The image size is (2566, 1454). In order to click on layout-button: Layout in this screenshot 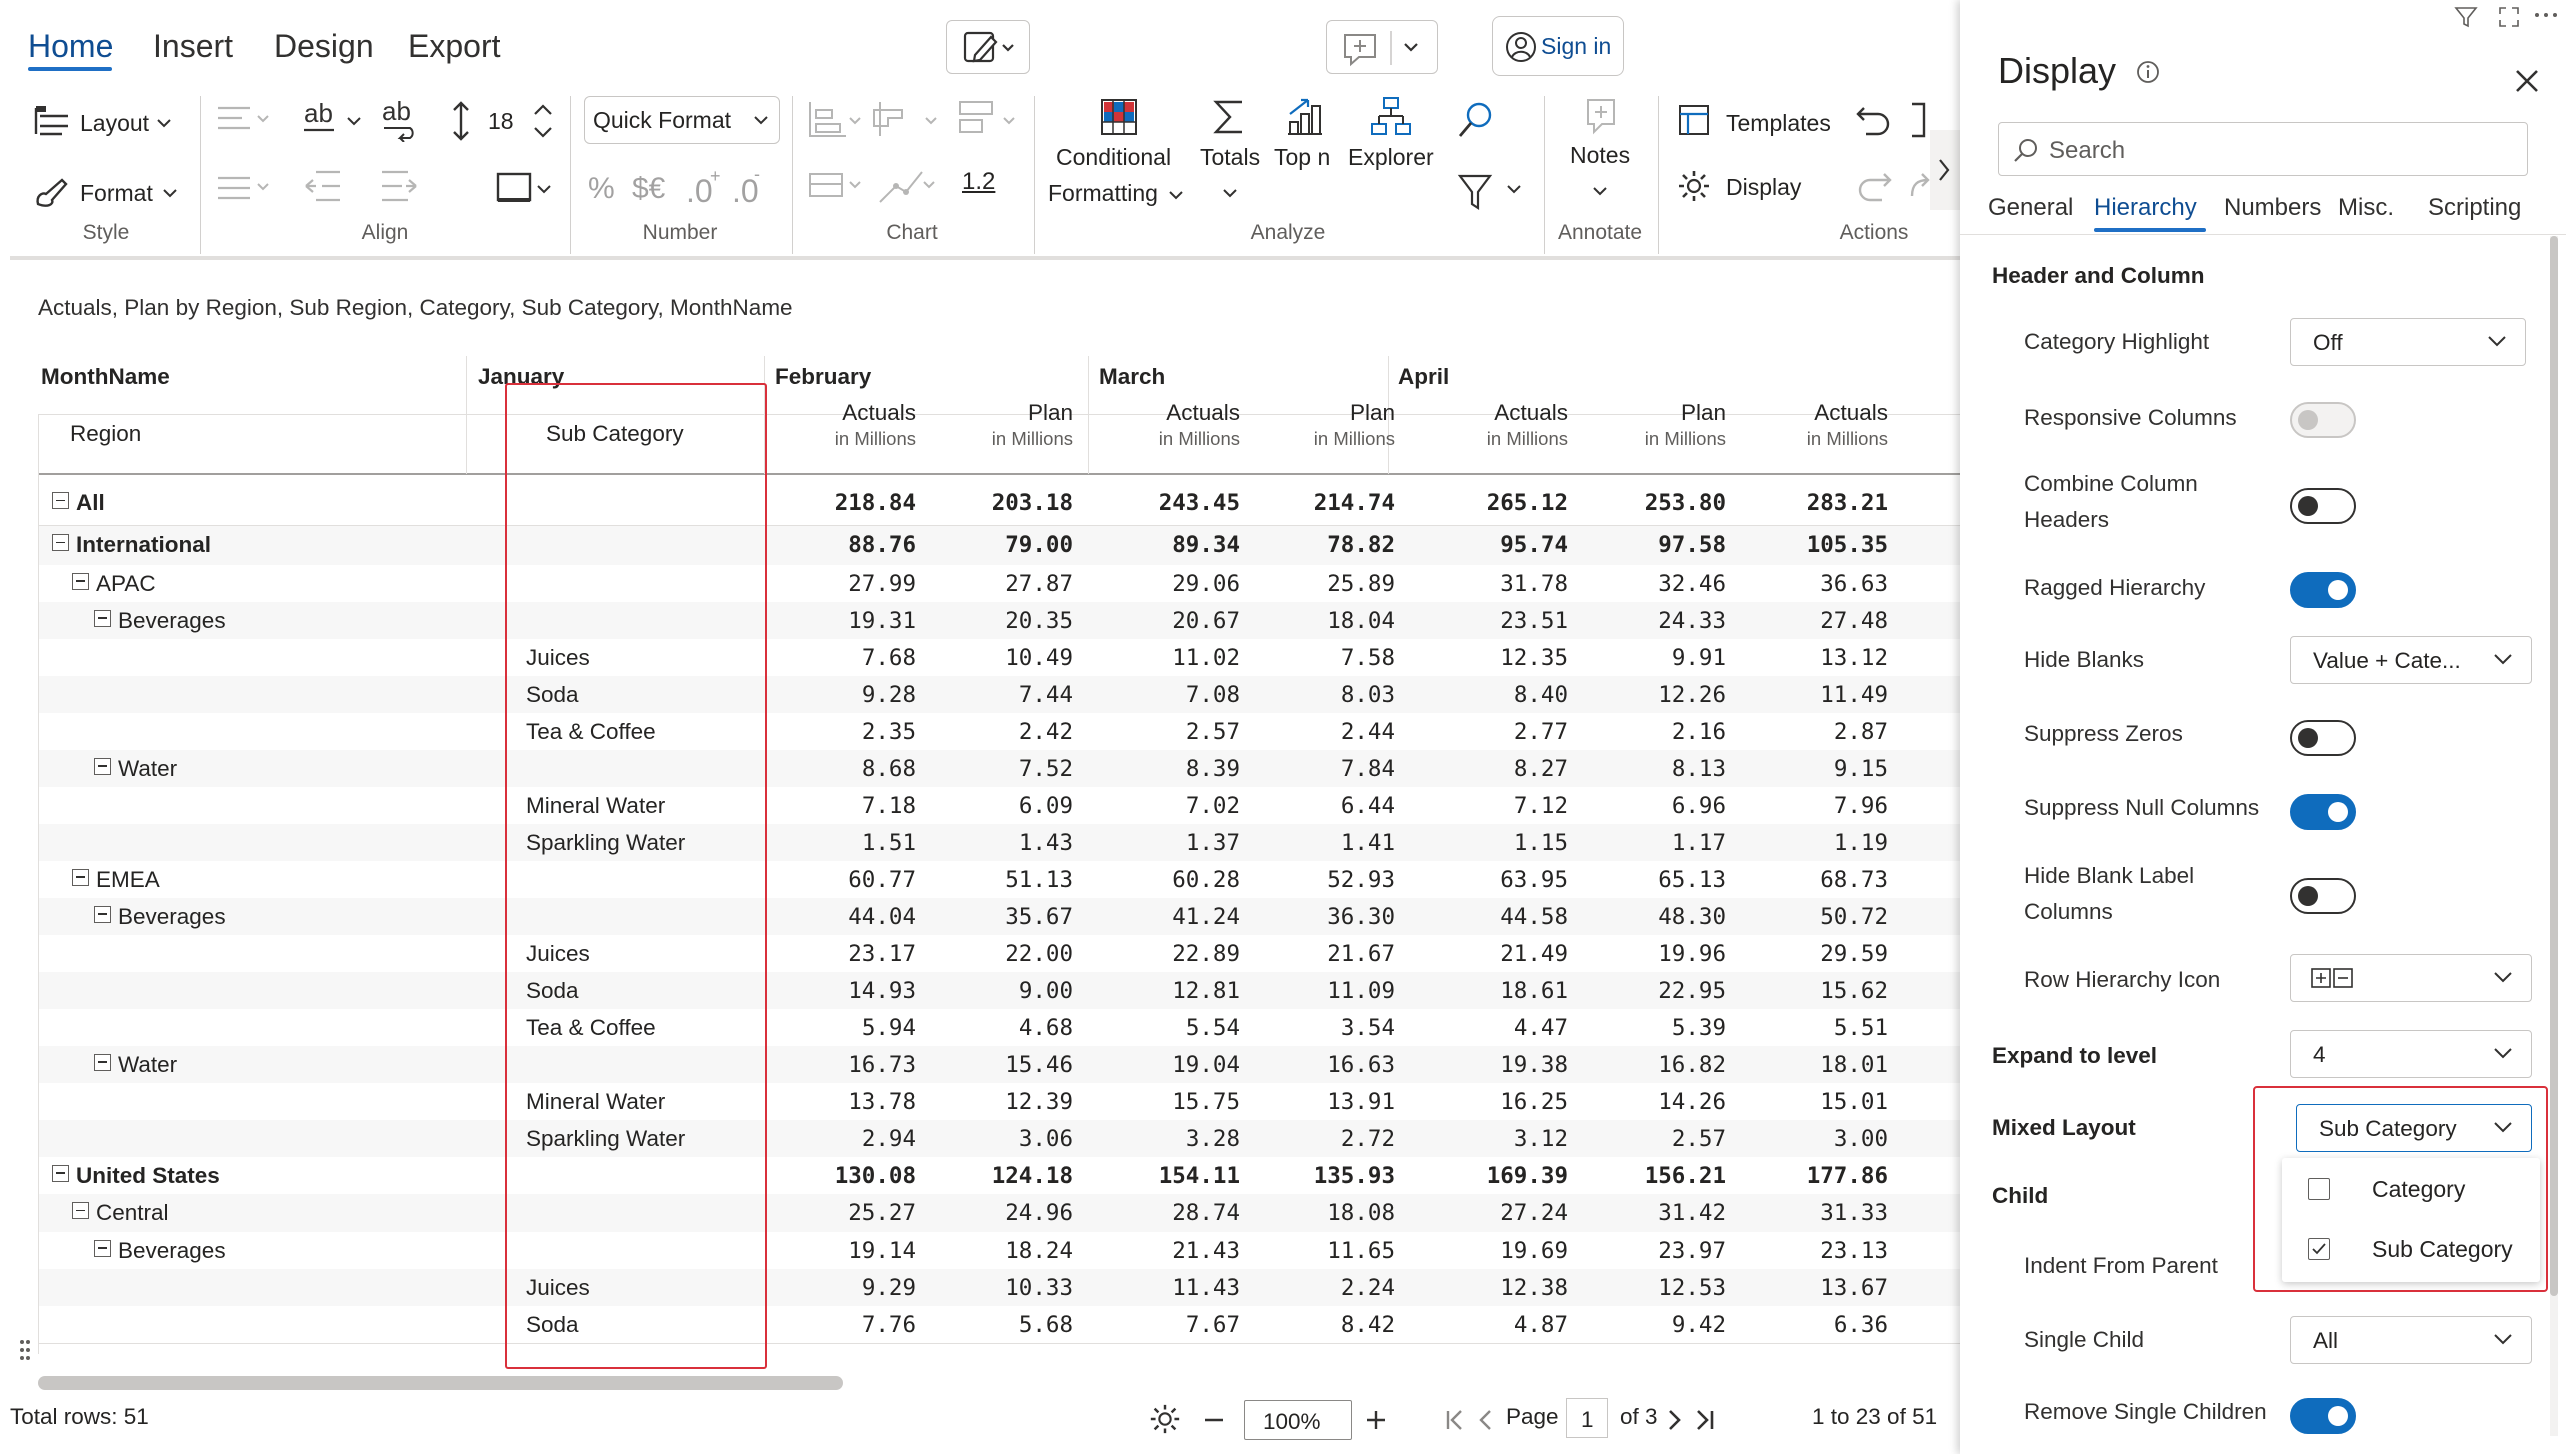, I will do `click(114, 123)`.